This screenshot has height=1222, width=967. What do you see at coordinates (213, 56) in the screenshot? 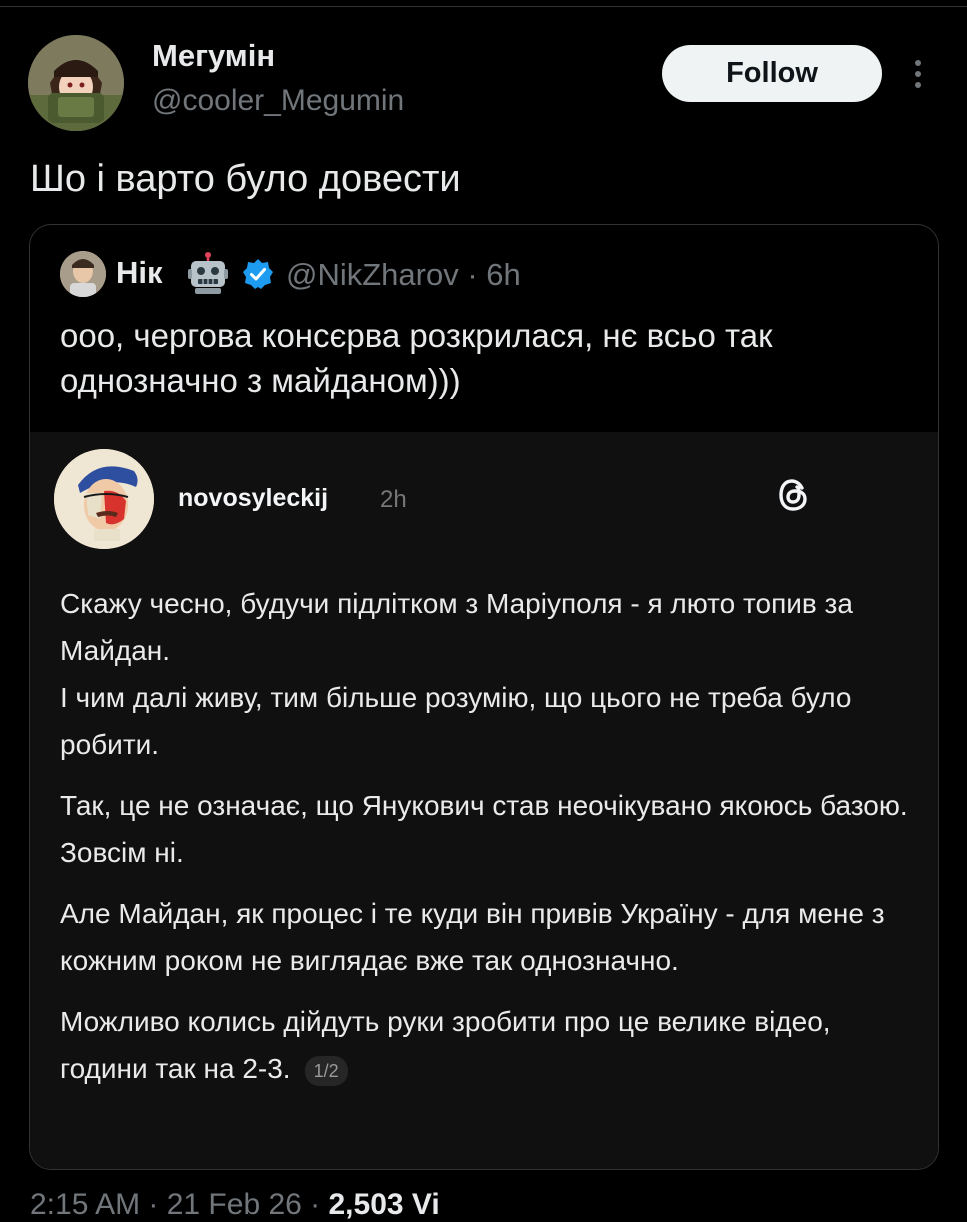
I see `author-name: Мегумін` at bounding box center [213, 56].